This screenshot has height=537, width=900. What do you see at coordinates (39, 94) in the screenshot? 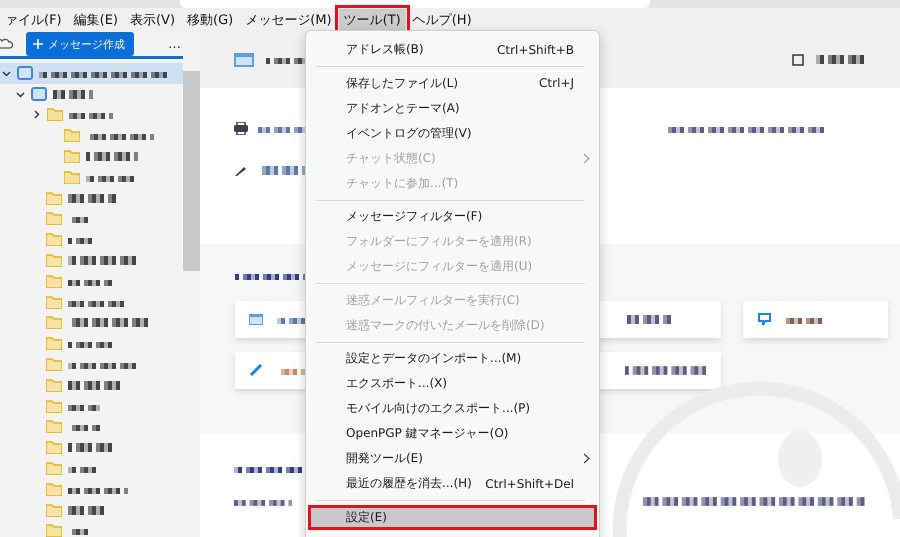
I see `inbox-icon` at bounding box center [39, 94].